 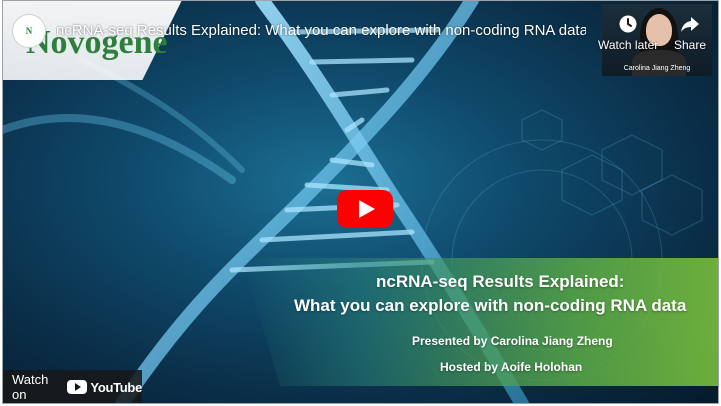 What do you see at coordinates (657, 68) in the screenshot?
I see `presenter-name-caption: Carolina Jiang Zheng` at bounding box center [657, 68].